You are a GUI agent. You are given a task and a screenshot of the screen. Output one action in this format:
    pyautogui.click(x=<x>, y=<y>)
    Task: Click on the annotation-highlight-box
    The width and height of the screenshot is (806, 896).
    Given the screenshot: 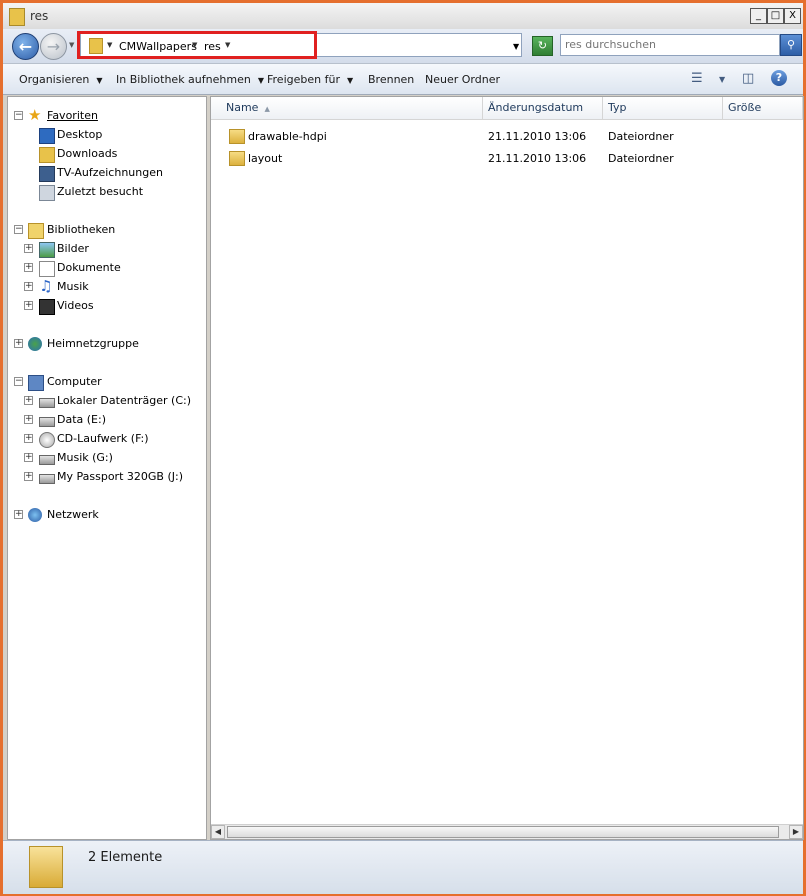 What is the action you would take?
    pyautogui.click(x=197, y=45)
    